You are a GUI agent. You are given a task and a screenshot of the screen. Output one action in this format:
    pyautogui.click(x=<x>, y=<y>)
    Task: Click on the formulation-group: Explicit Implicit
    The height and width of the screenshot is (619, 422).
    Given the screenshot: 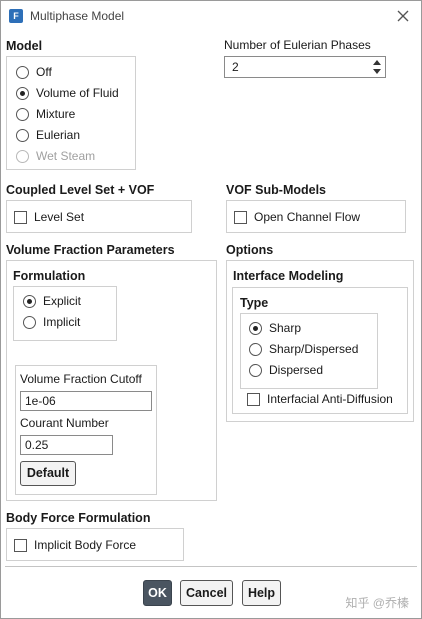 What is the action you would take?
    pyautogui.click(x=65, y=313)
    